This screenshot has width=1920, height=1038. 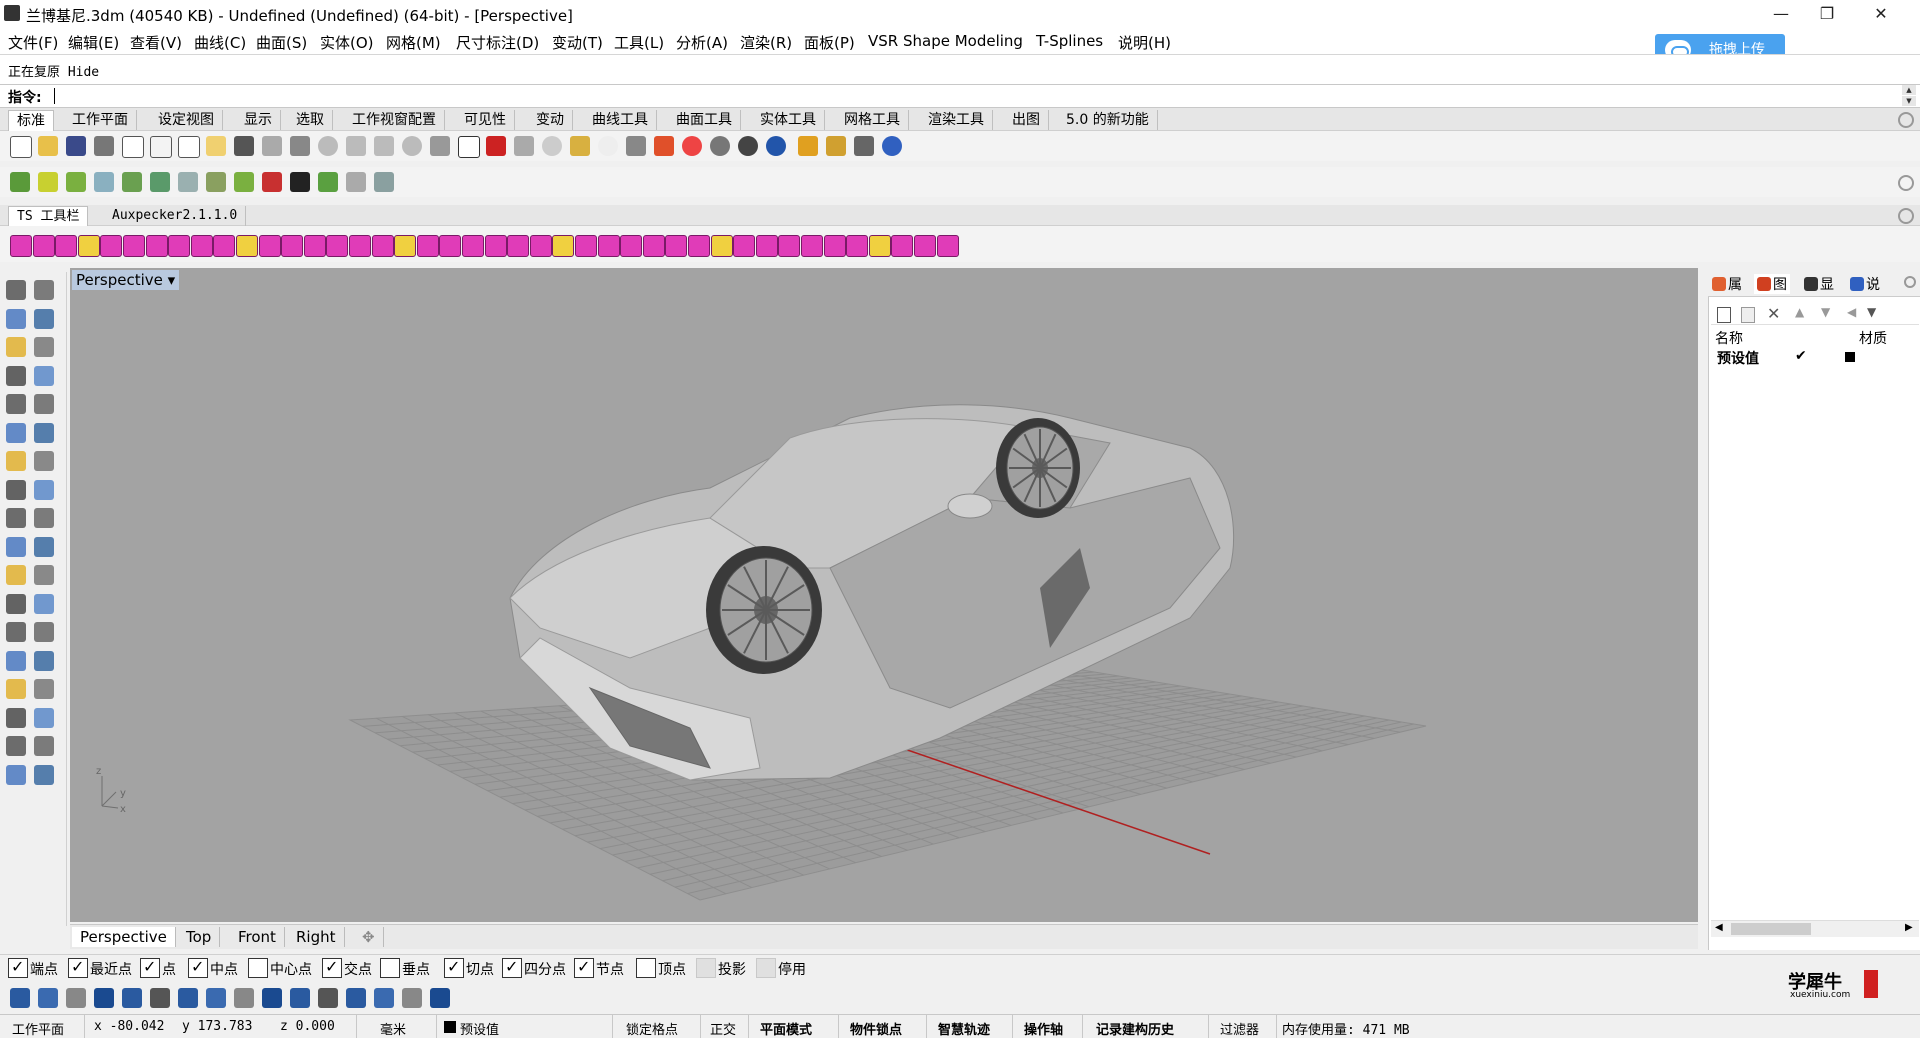 What do you see at coordinates (133, 147) in the screenshot?
I see `import-icon` at bounding box center [133, 147].